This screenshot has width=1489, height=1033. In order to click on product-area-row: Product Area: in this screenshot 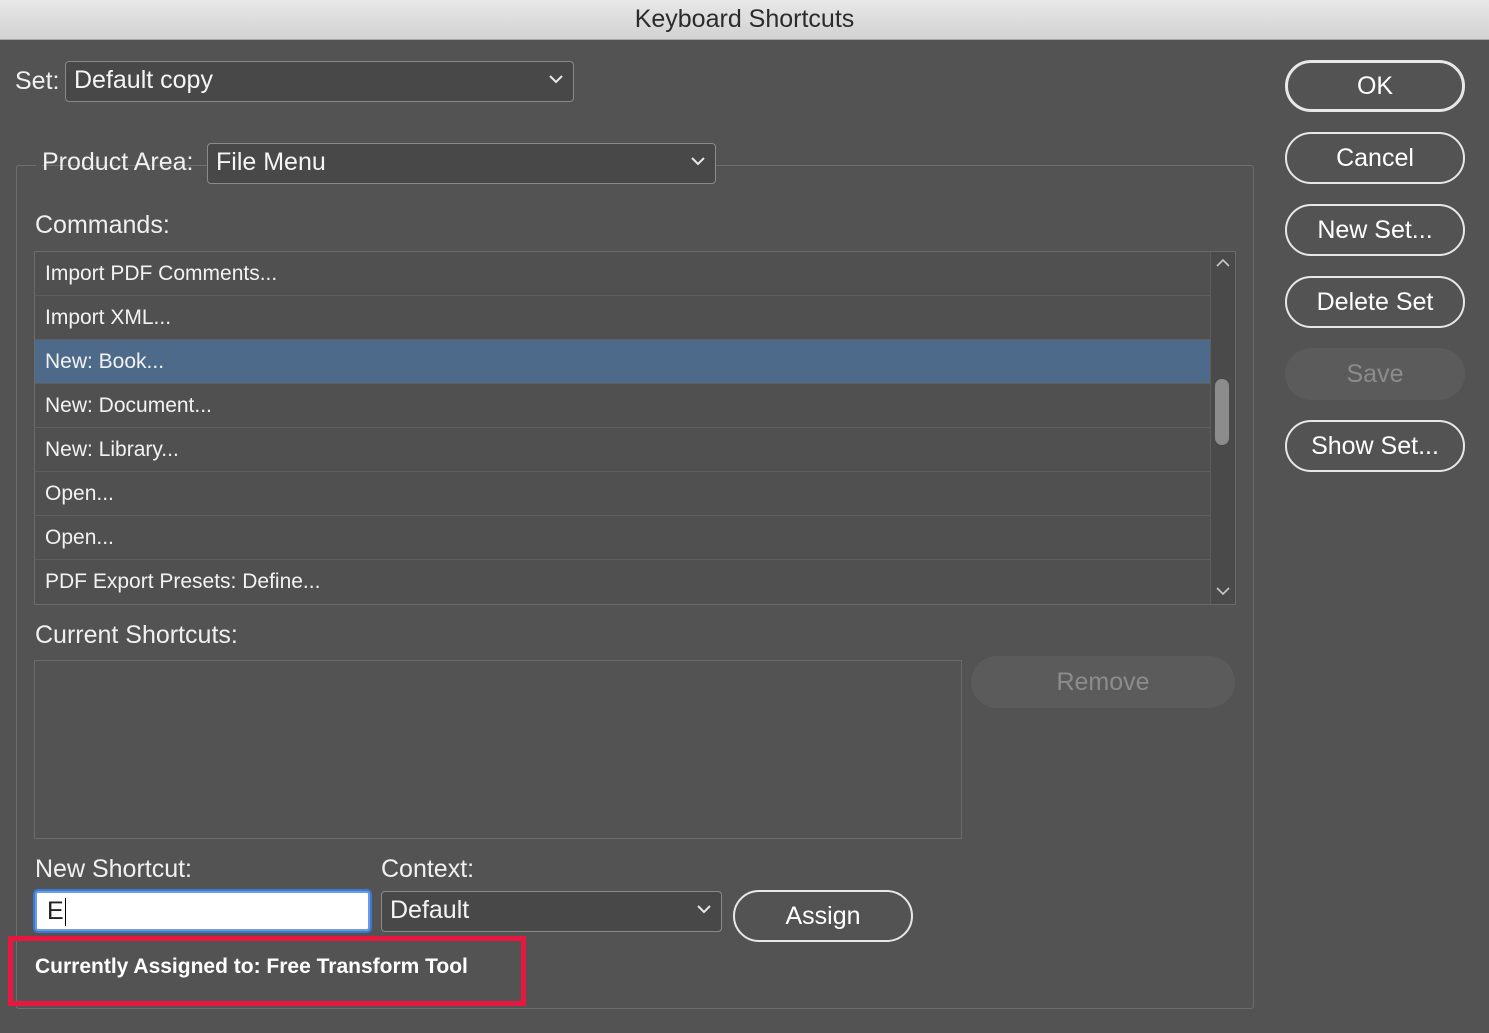, I will do `click(114, 164)`.